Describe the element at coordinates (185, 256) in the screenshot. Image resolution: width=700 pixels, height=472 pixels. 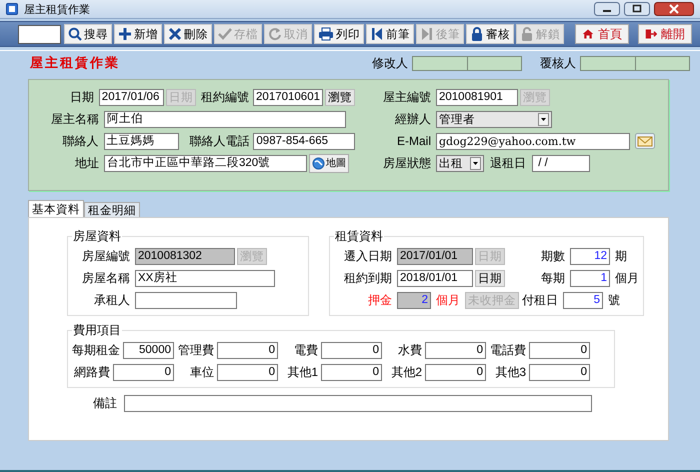
I see `house-number-field: 2010081302` at that location.